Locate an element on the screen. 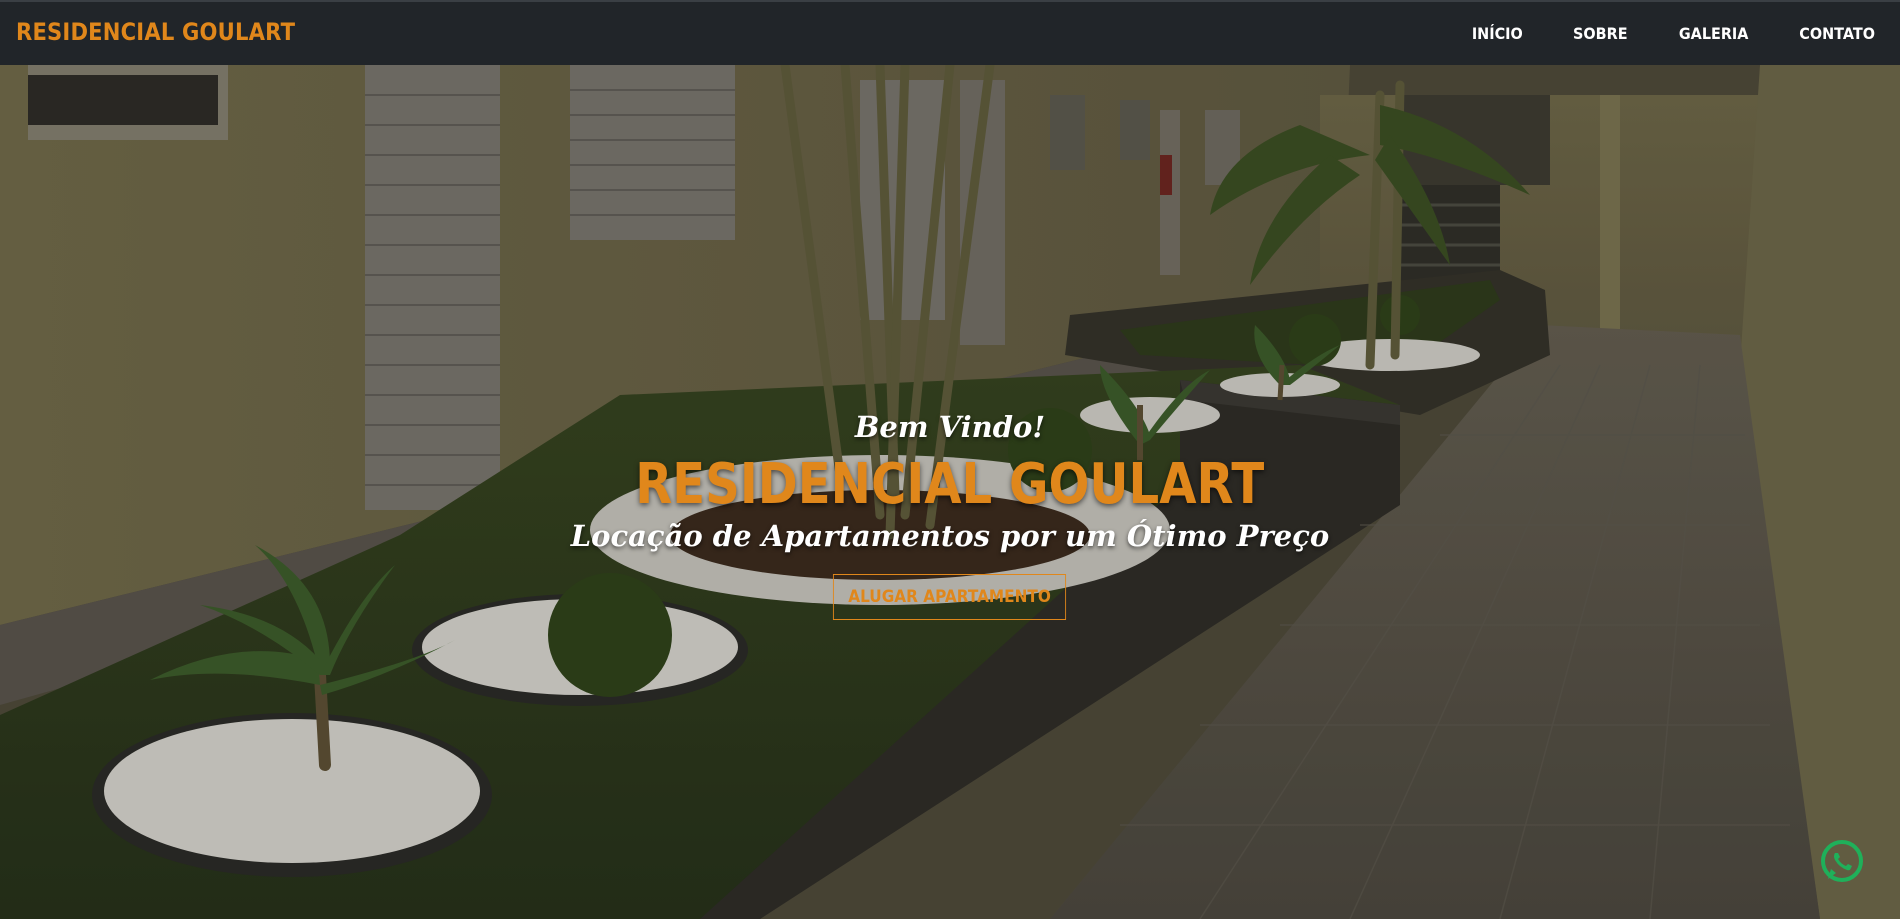  nav-menu: INÍCIO SOBRE GALERIA CONTATO is located at coordinates (1665, 33).